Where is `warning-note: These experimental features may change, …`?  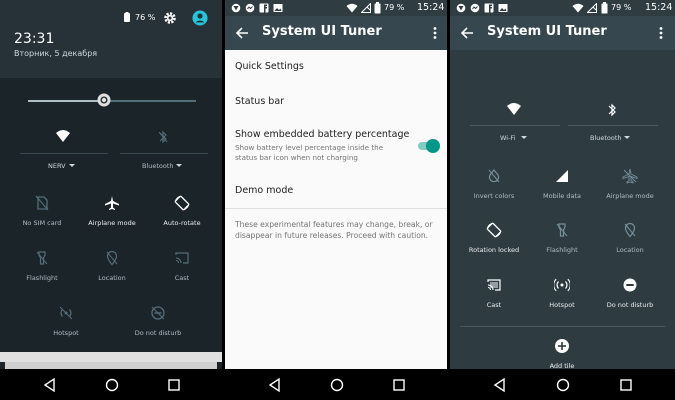
warning-note: These experimental features may change, … is located at coordinates (334, 230).